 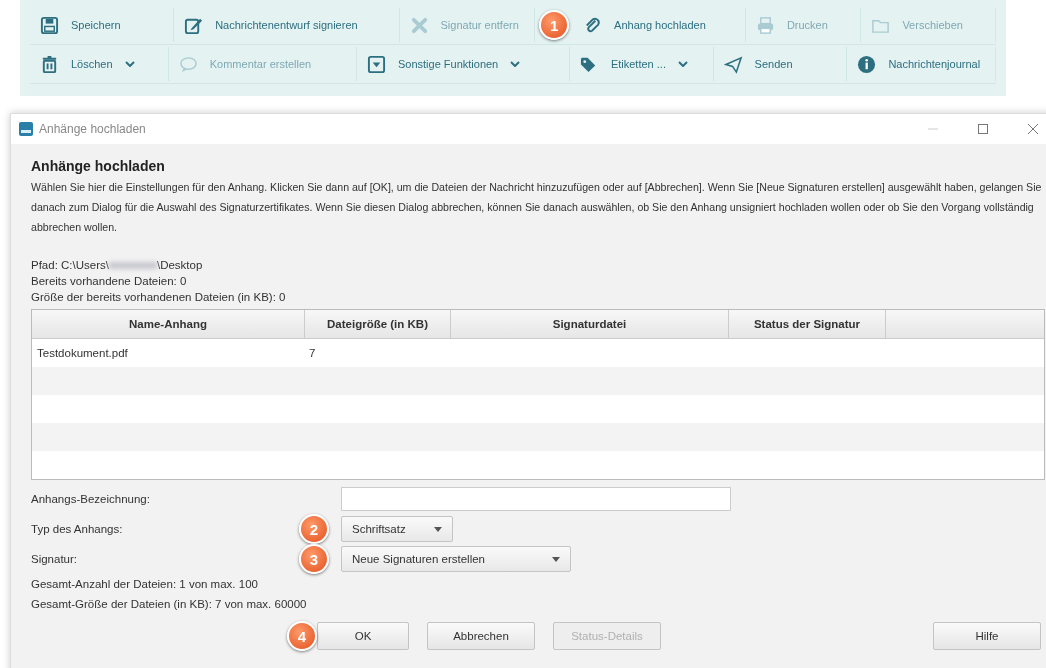 I want to click on dropdown-box-icon, so click(x=376, y=64).